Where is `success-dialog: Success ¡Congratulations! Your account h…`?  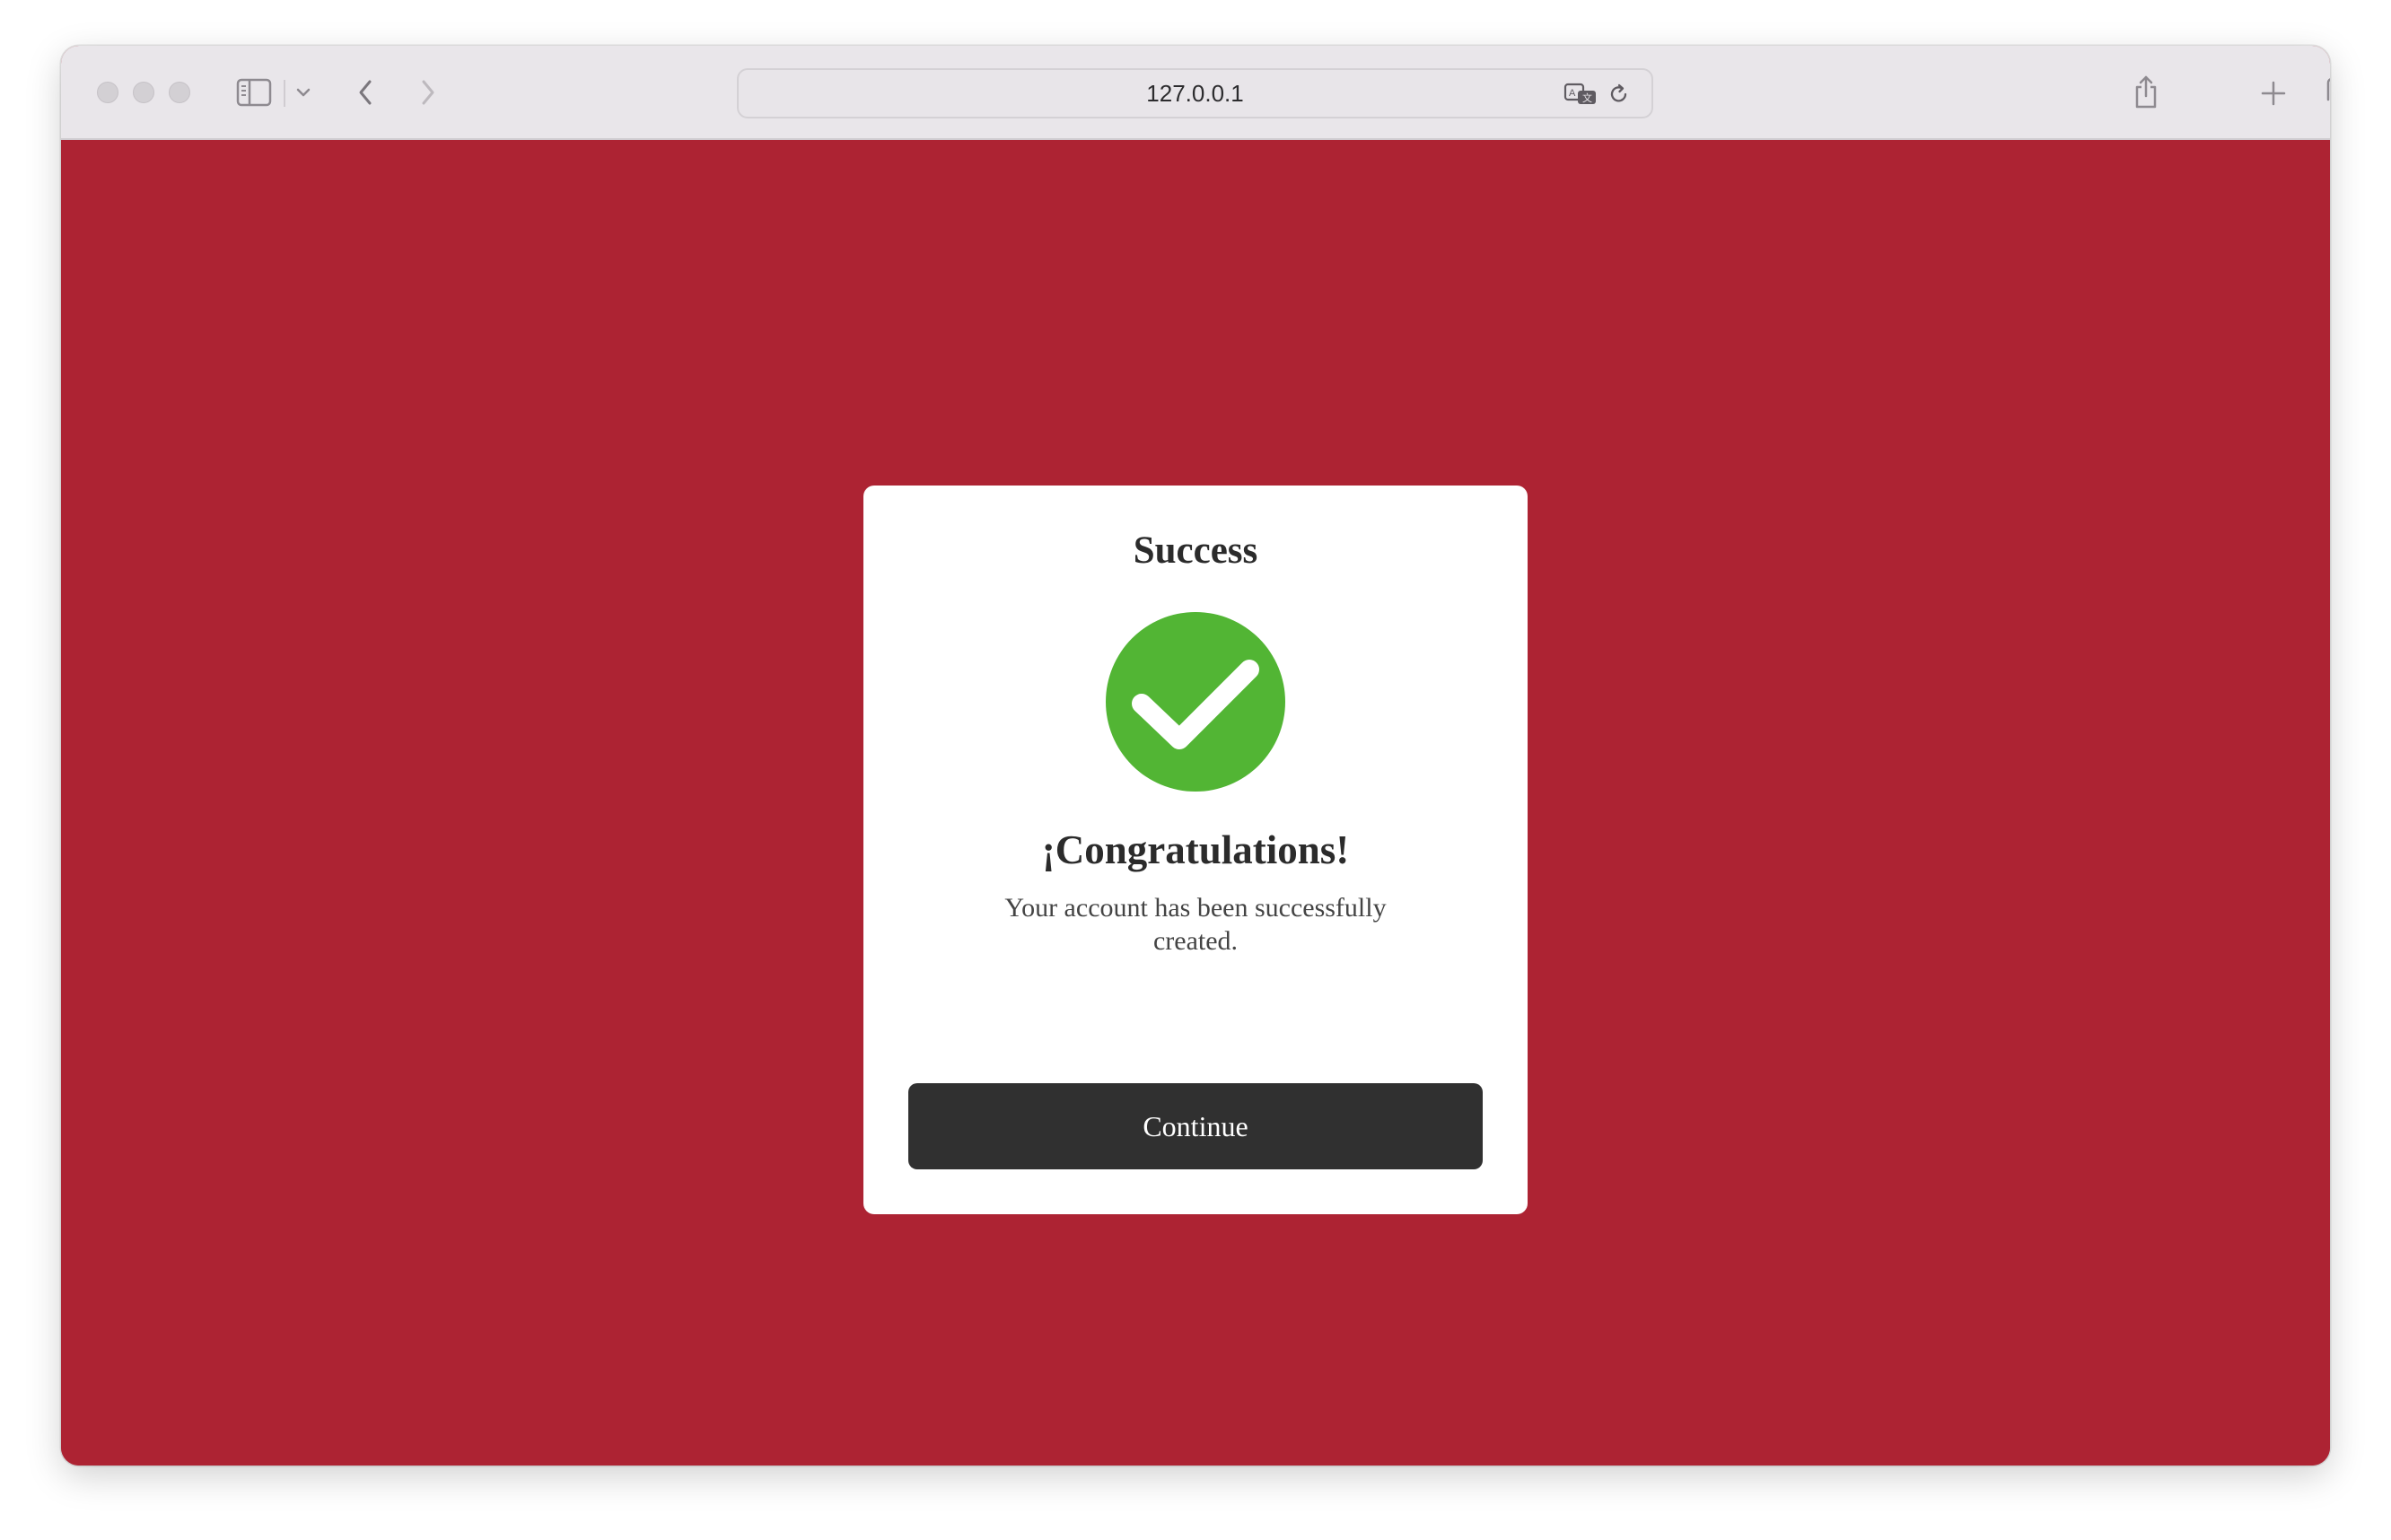 success-dialog: Success ¡Congratulations! Your account h… is located at coordinates (1195, 850).